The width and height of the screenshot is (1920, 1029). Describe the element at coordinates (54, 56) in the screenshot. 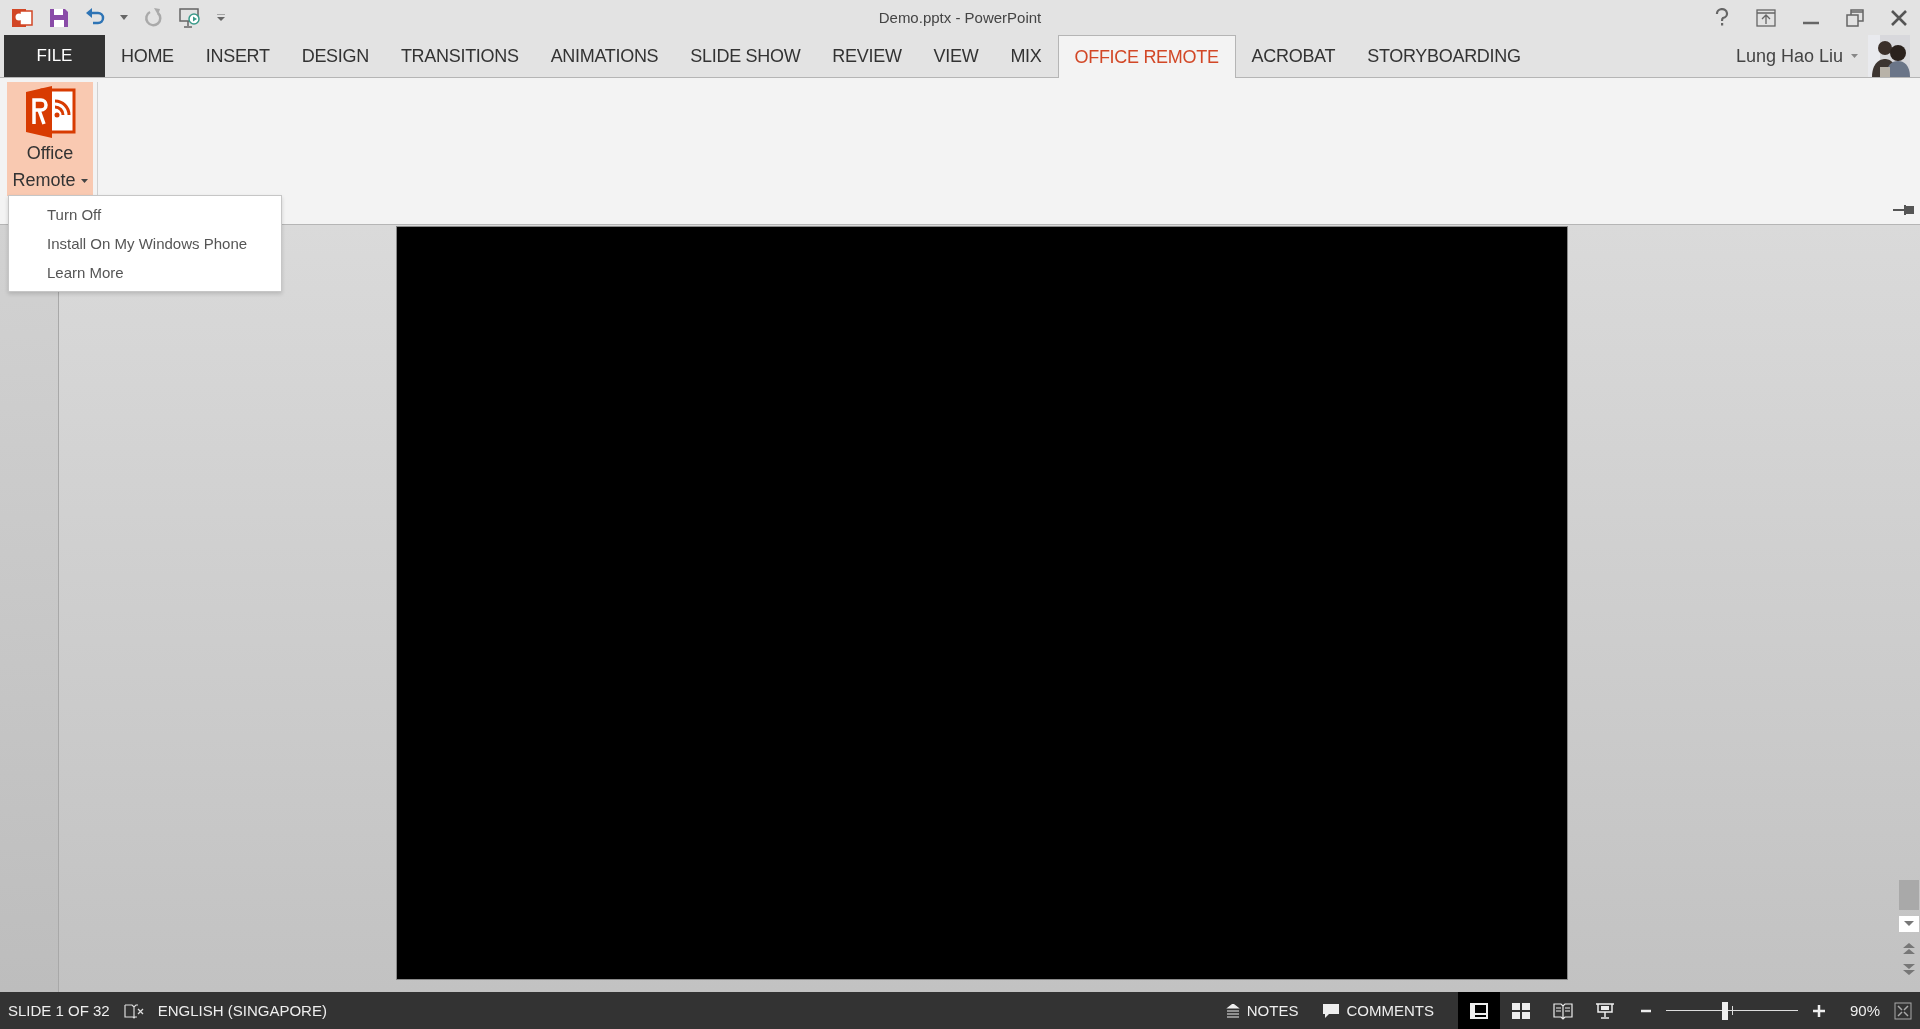

I see `file-tab: FILE` at that location.